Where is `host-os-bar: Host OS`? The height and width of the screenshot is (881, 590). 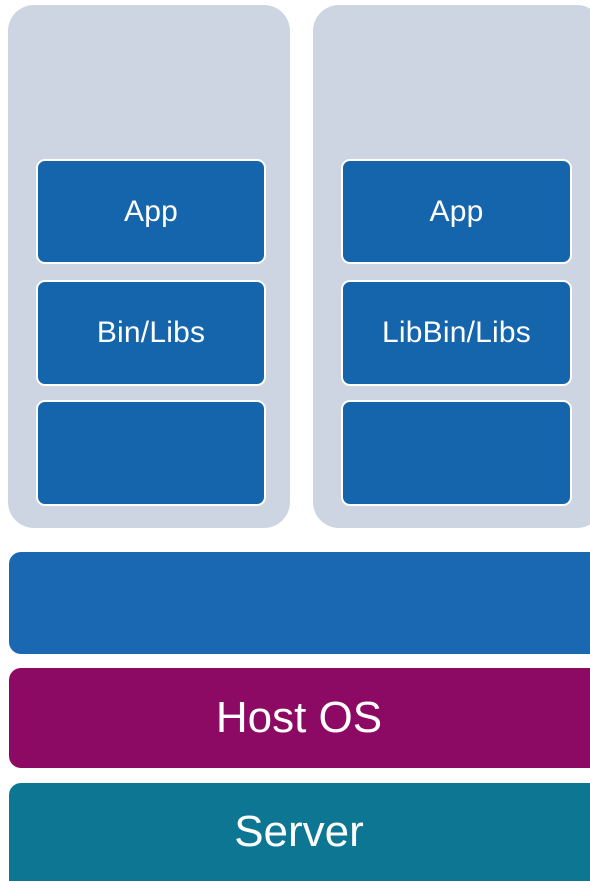 host-os-bar: Host OS is located at coordinates (299, 718).